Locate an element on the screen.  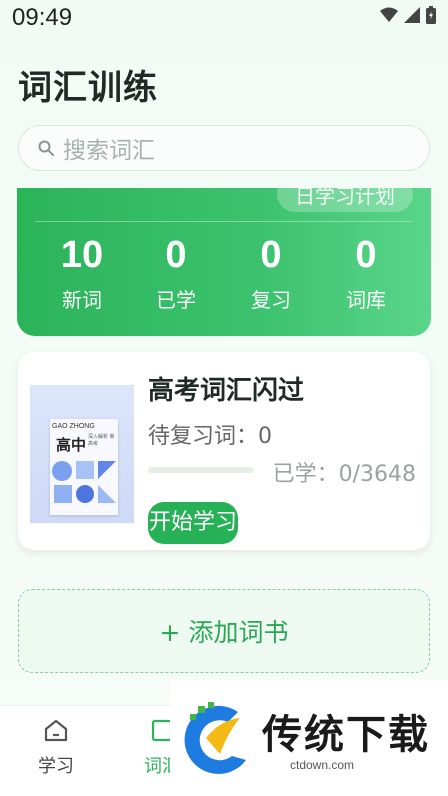
watermark: 传统下载 ctdown.com is located at coordinates (309, 738).